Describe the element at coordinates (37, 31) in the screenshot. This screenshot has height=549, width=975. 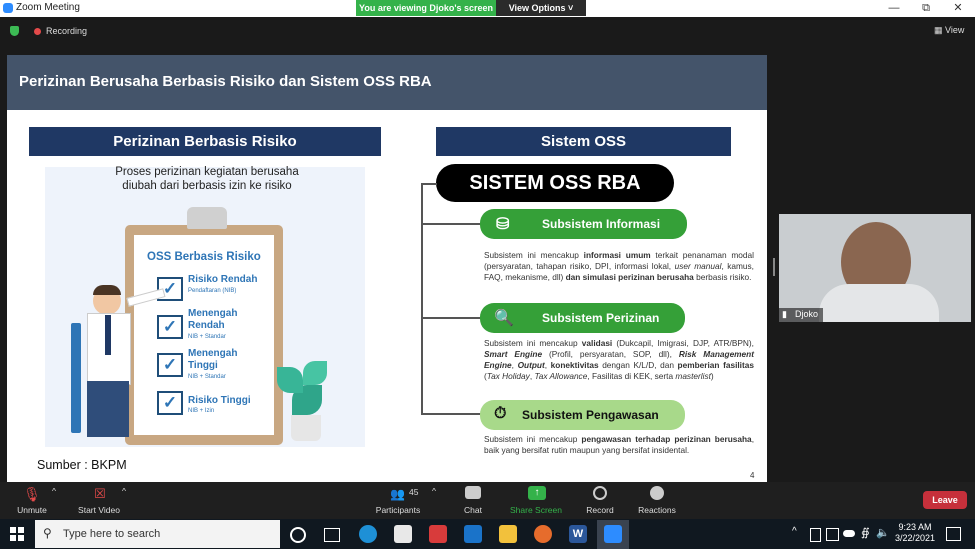
I see `recording-dot-icon` at that location.